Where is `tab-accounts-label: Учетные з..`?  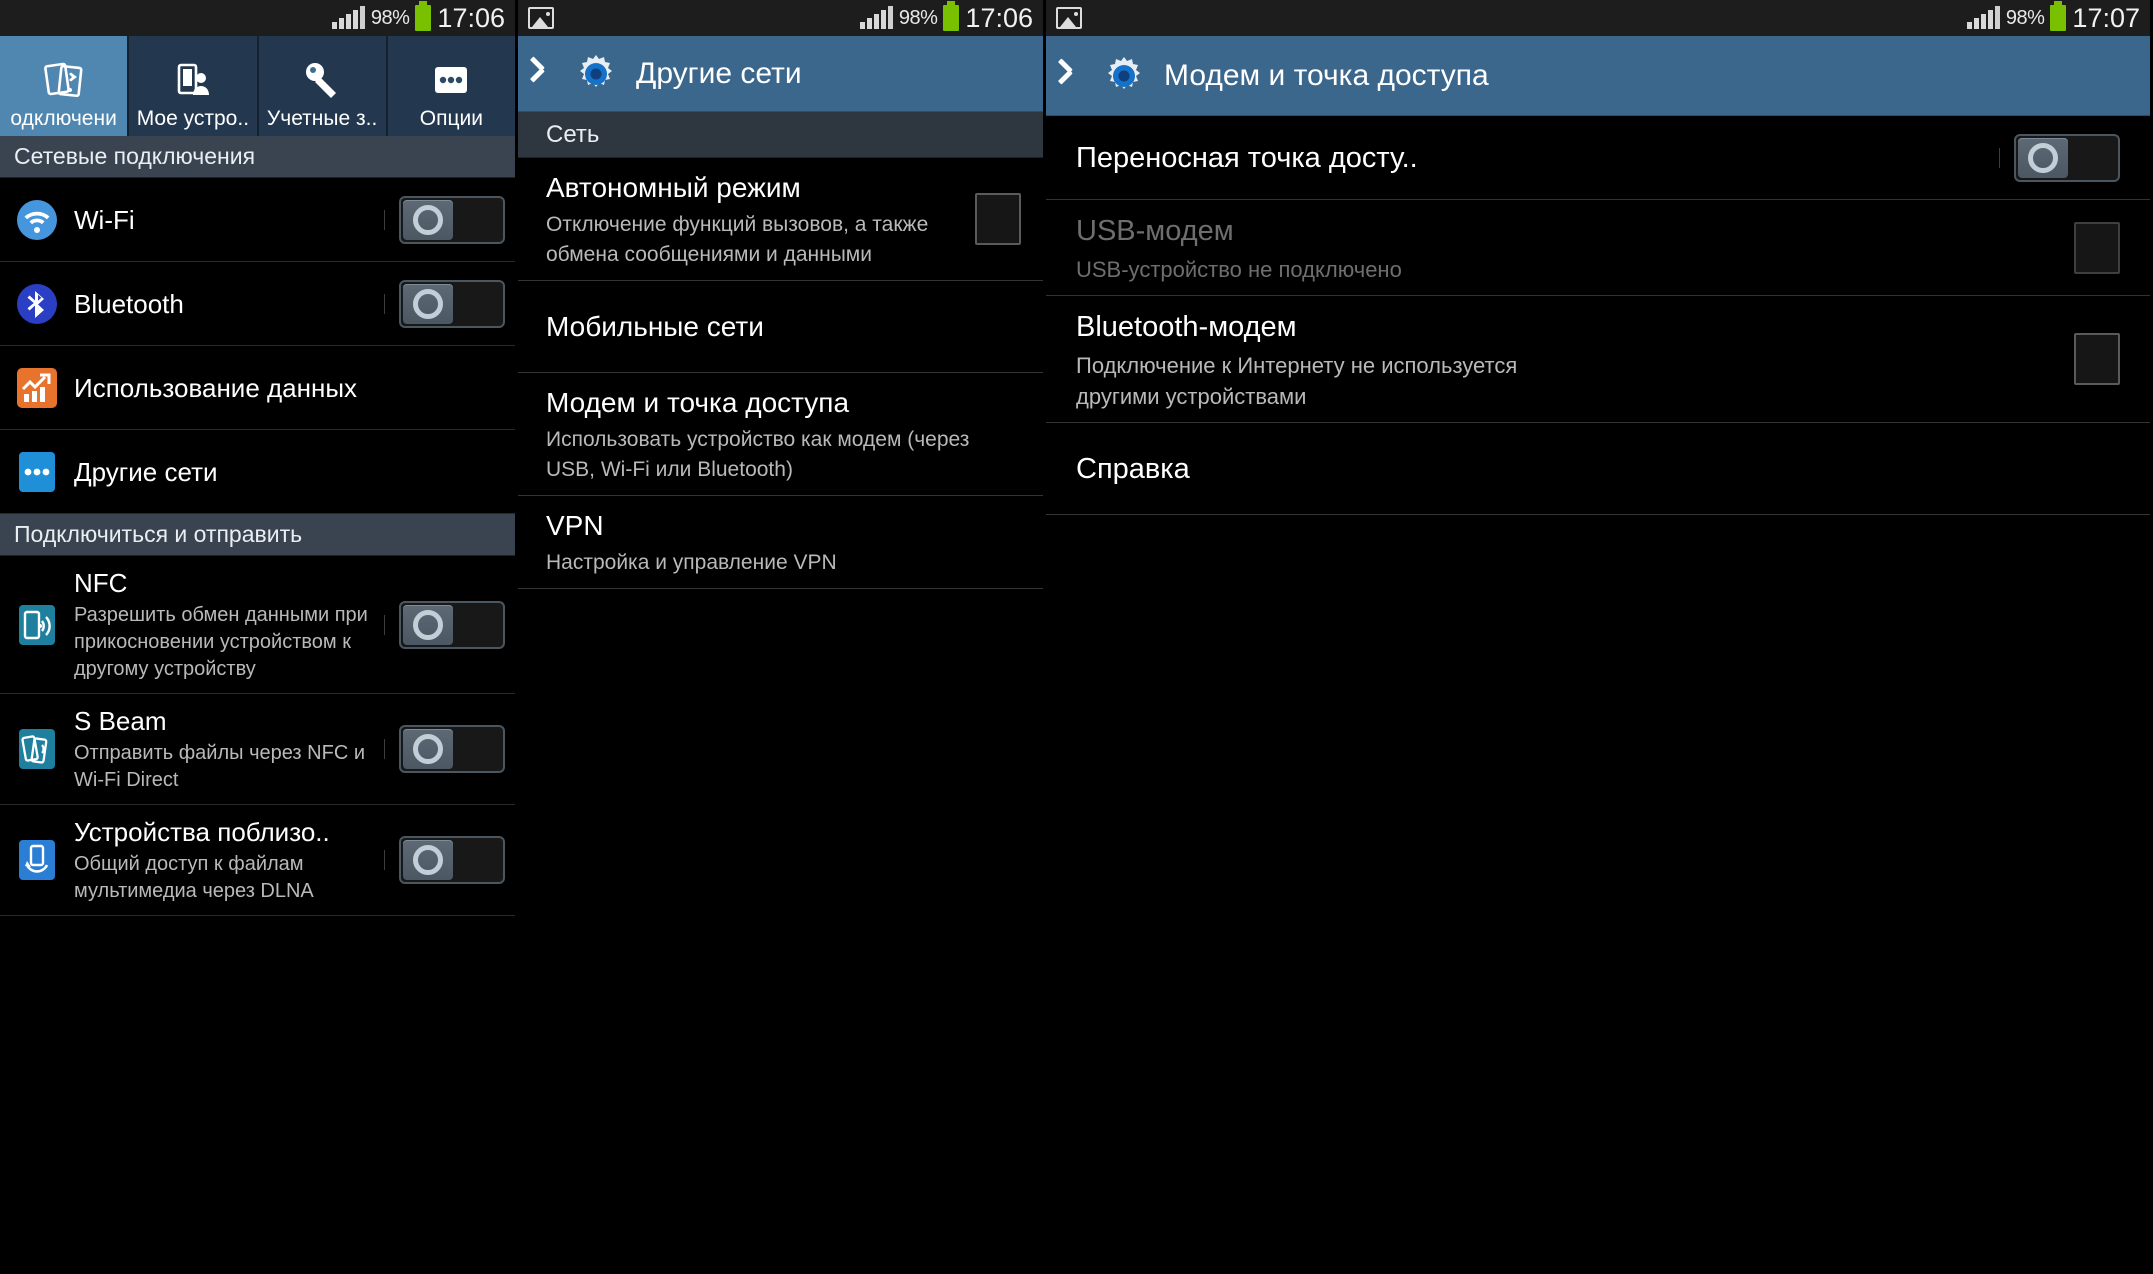
tab-accounts-label: Учетные з.. is located at coordinates (322, 118).